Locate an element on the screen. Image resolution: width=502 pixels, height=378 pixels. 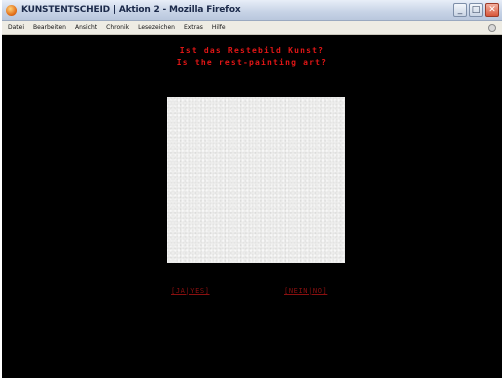
menu-ansicht: Ansicht is located at coordinates (86, 27).